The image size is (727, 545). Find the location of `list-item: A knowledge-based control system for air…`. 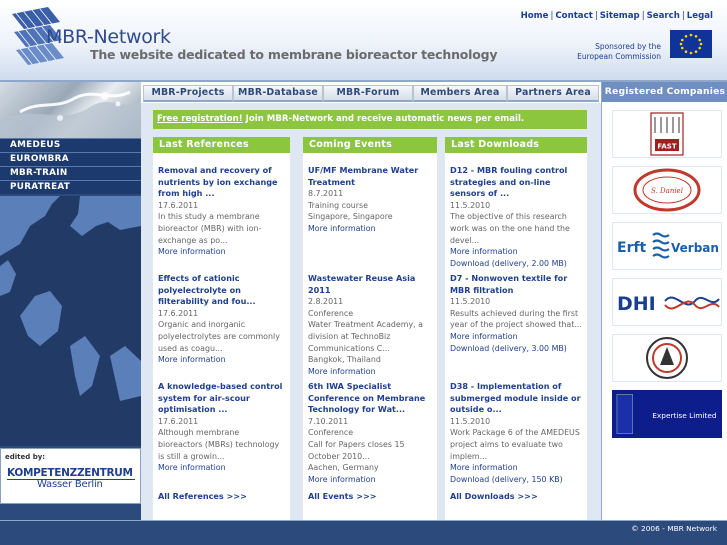

list-item: A knowledge-based control system for air… is located at coordinates (222, 427).